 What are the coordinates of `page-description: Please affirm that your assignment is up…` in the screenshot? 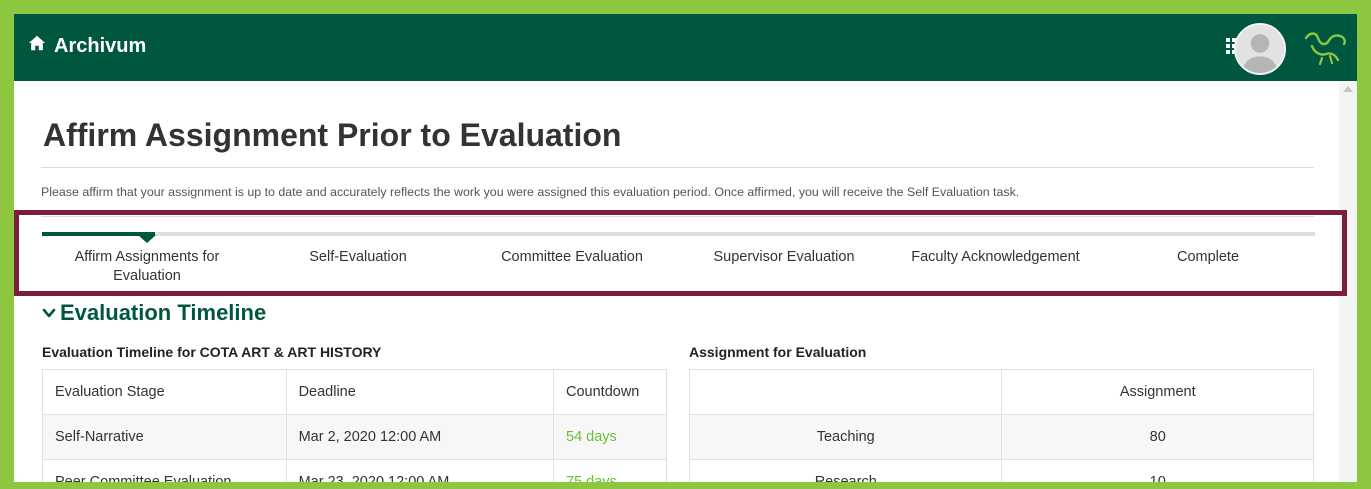 It's located at (530, 192).